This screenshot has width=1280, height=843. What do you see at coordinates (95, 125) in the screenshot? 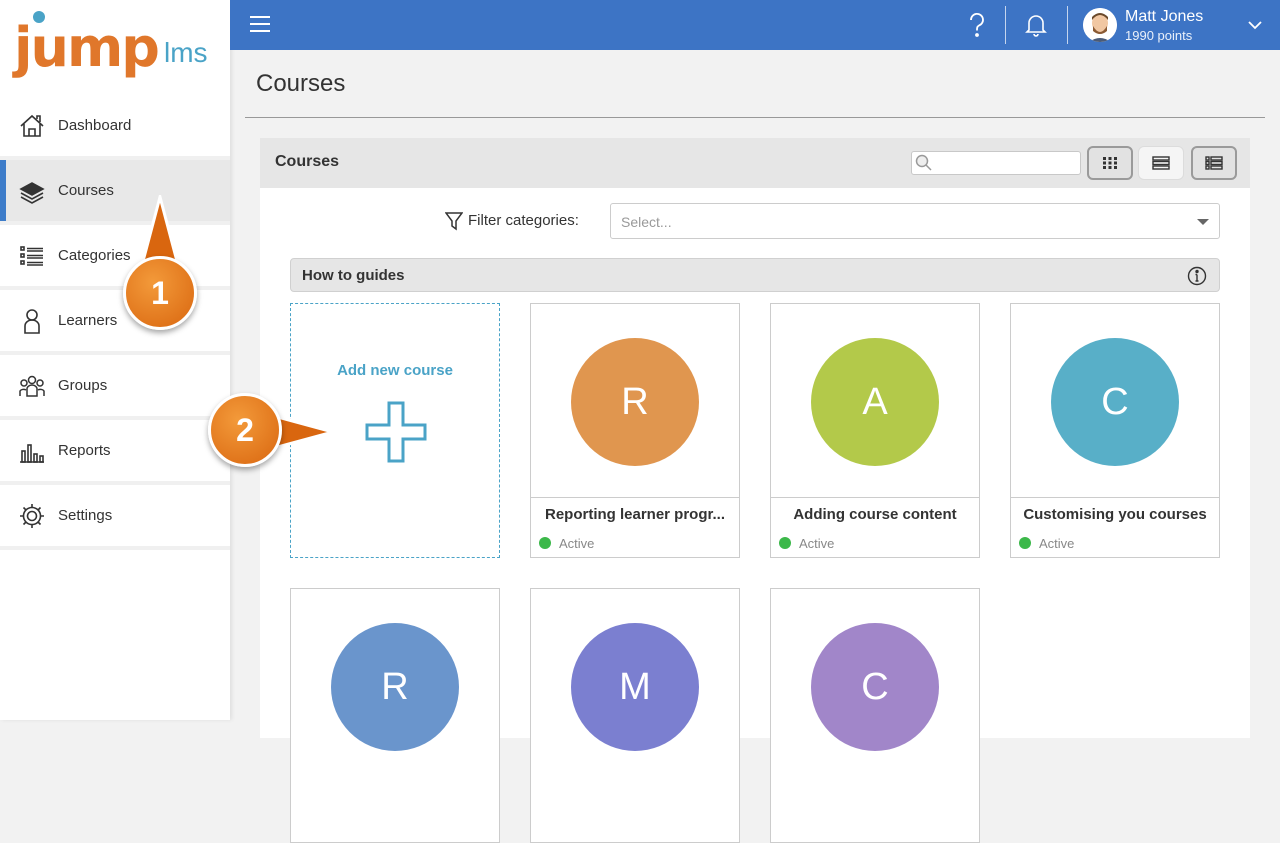
I see `sidebar-item-label: Dashboard` at bounding box center [95, 125].